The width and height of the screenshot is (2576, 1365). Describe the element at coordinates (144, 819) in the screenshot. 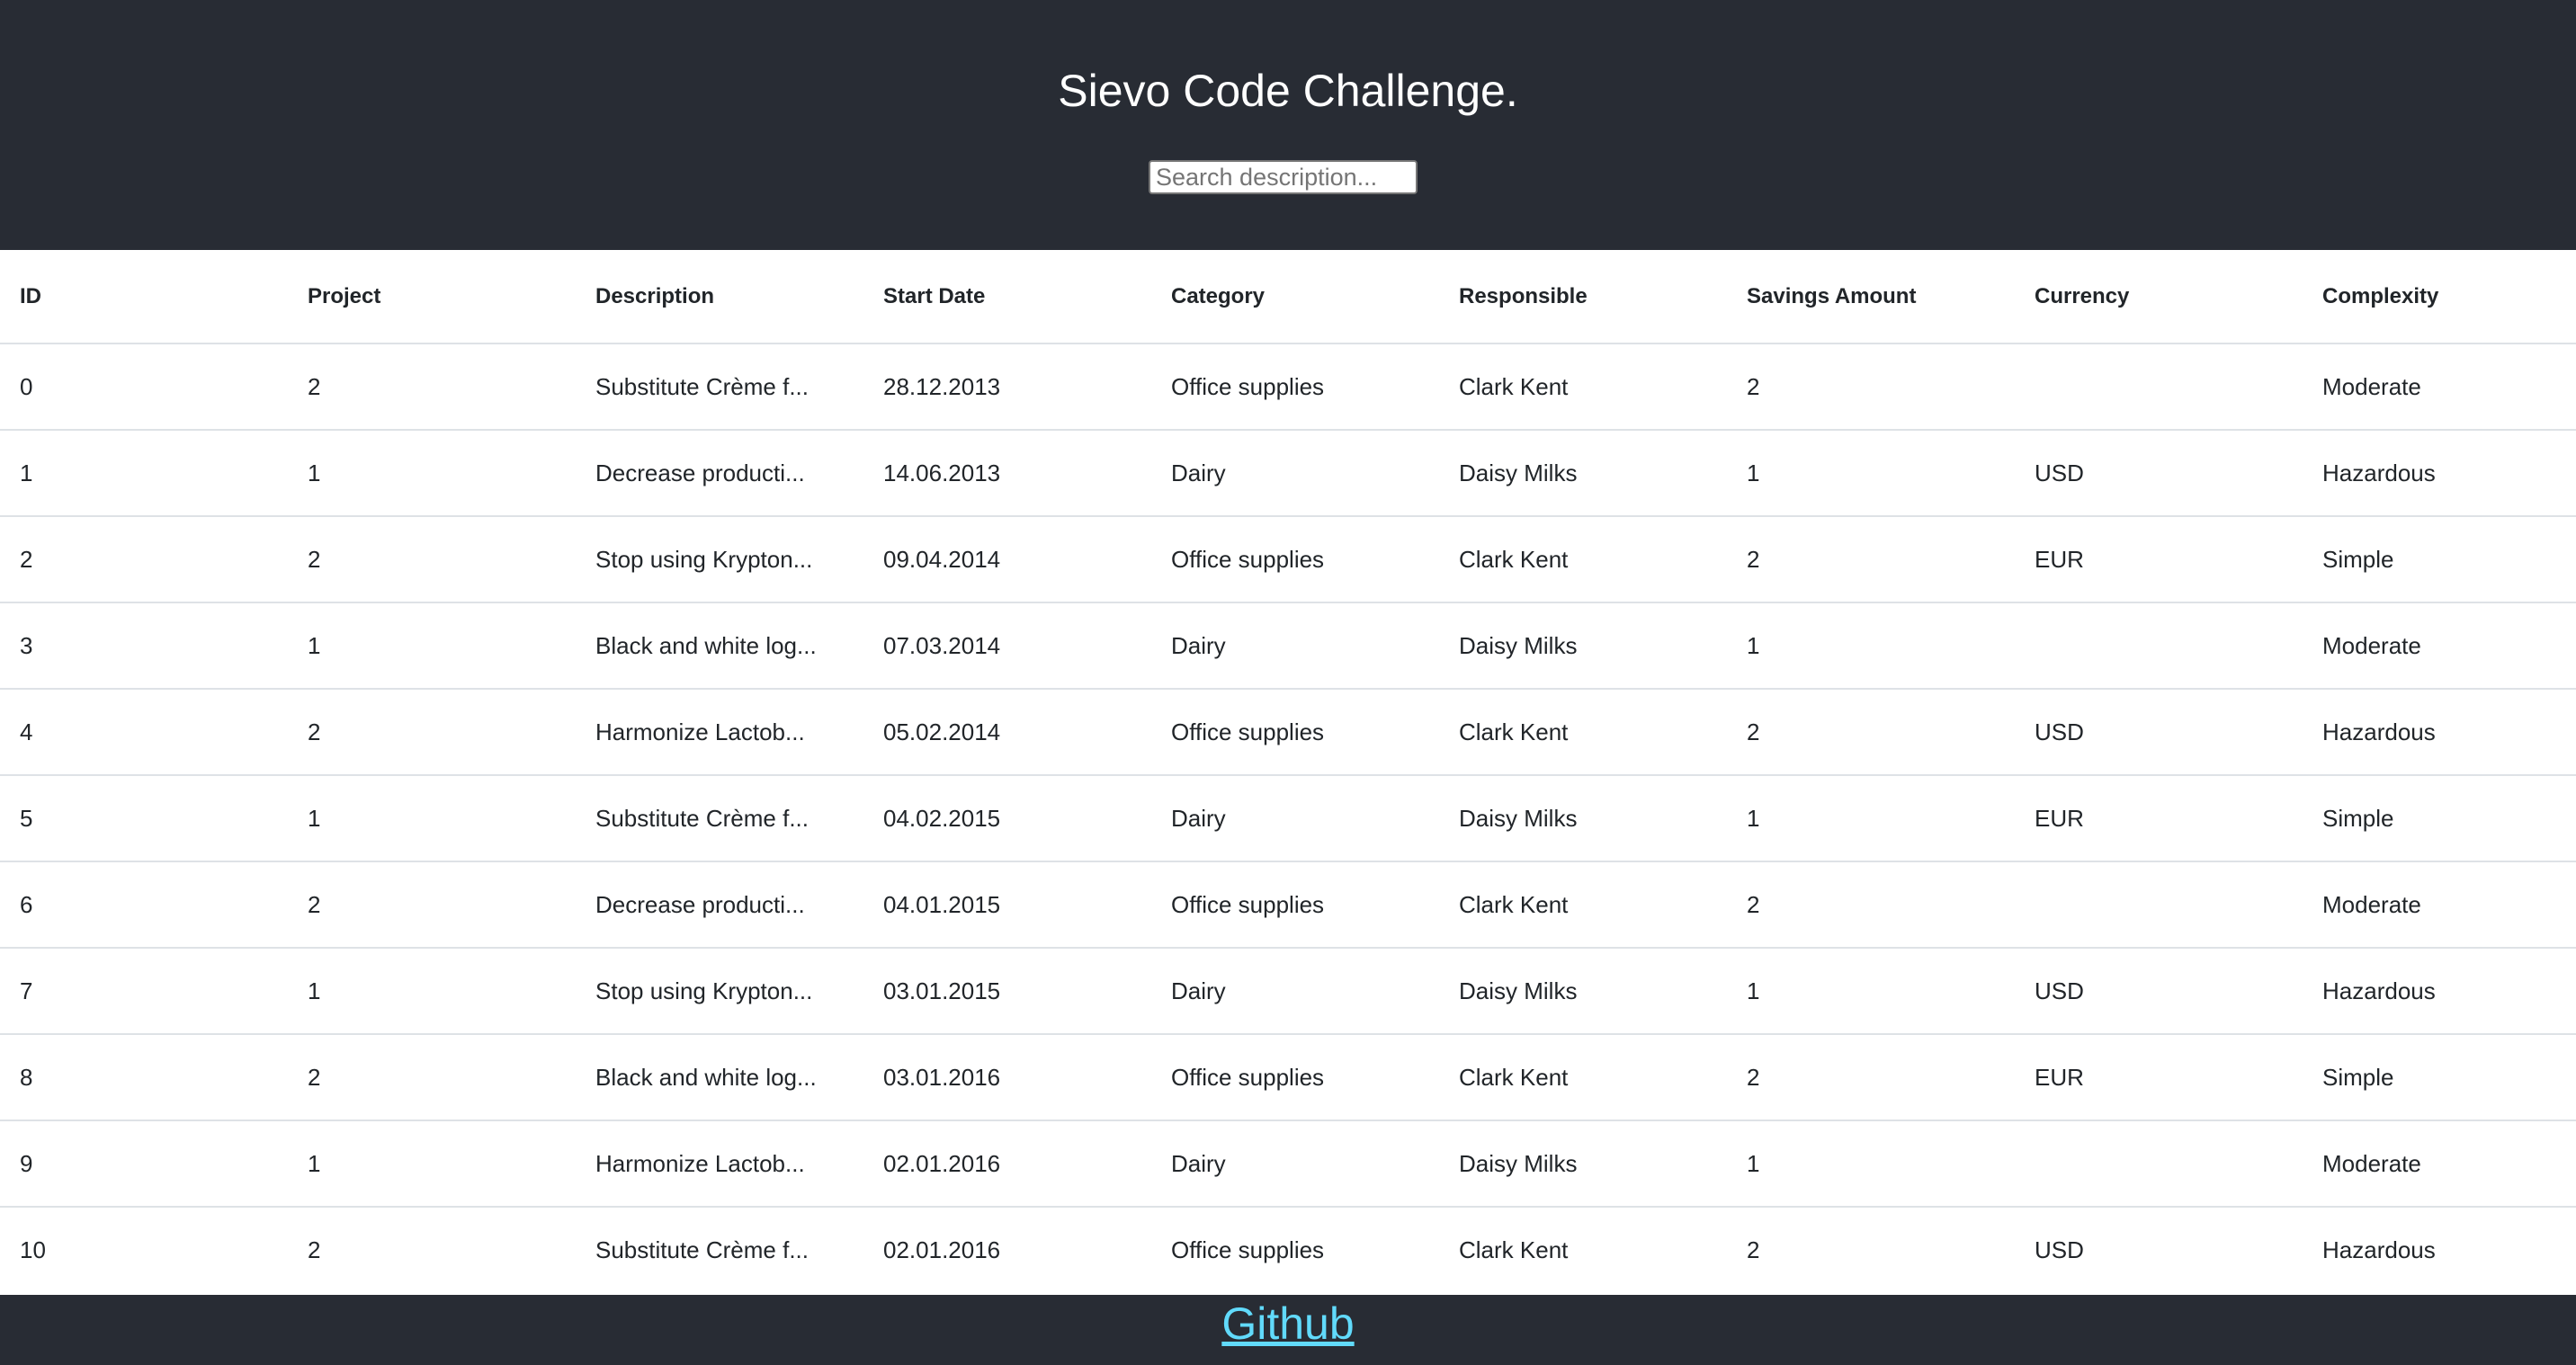

I see `cell-id: 5` at that location.